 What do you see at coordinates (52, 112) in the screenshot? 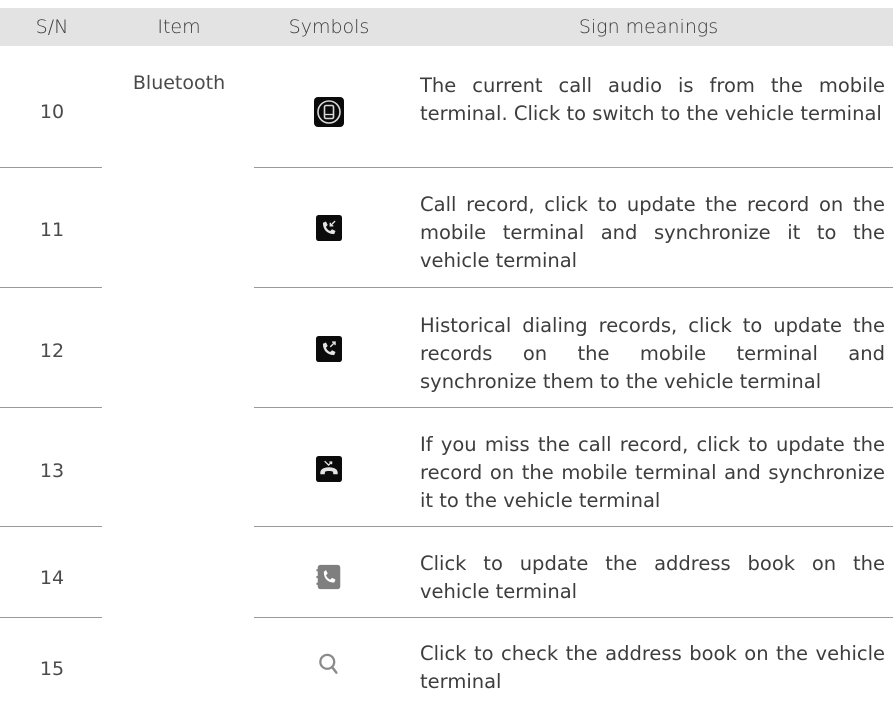
I see `row-sn: 10` at bounding box center [52, 112].